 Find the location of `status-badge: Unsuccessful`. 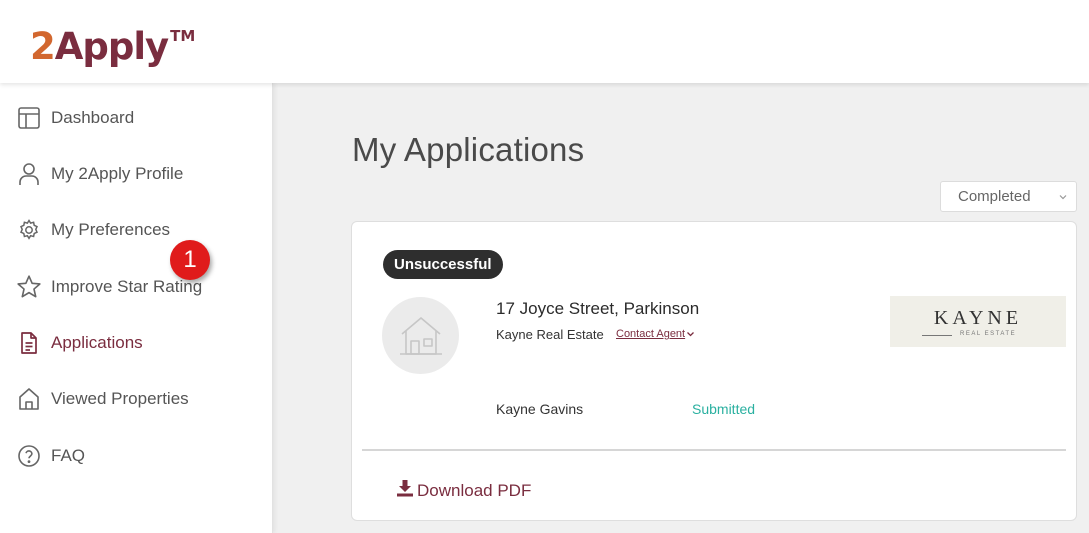

status-badge: Unsuccessful is located at coordinates (443, 264).